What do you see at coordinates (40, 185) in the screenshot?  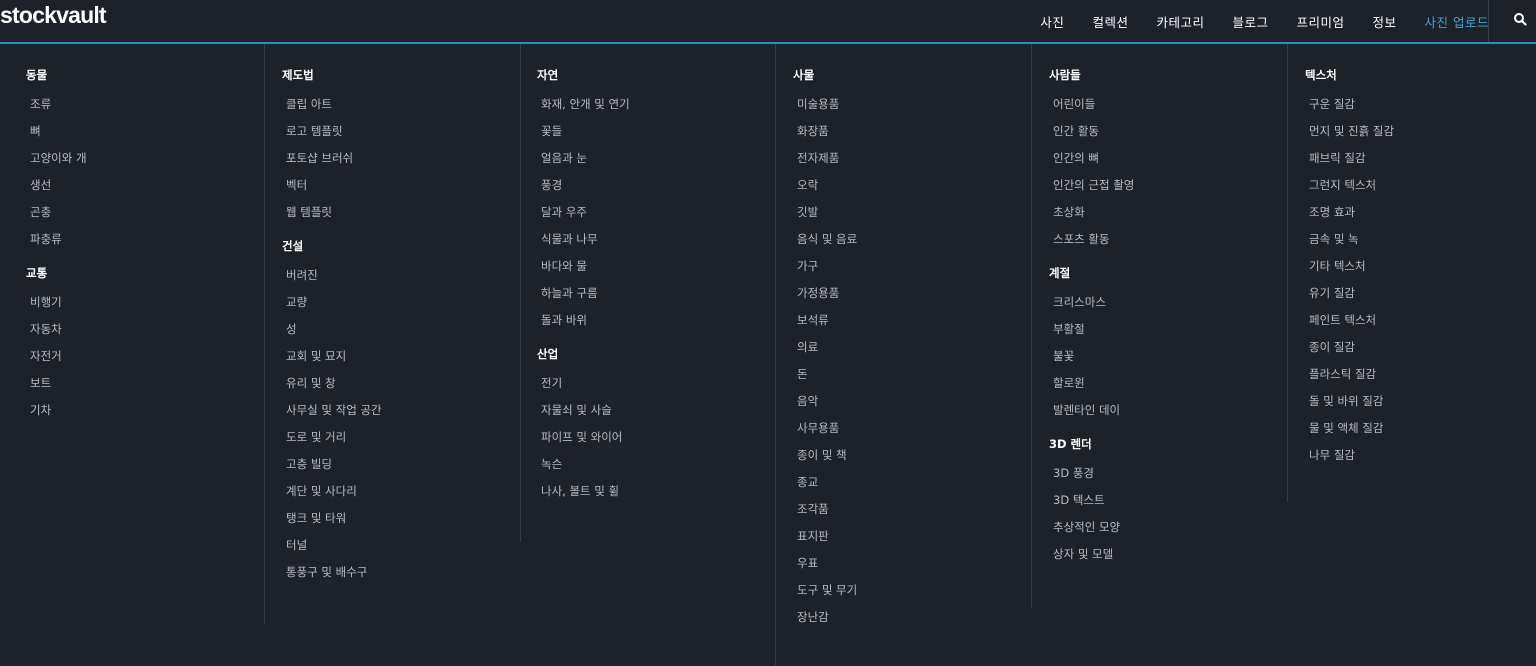 I see `category-link: 생선` at bounding box center [40, 185].